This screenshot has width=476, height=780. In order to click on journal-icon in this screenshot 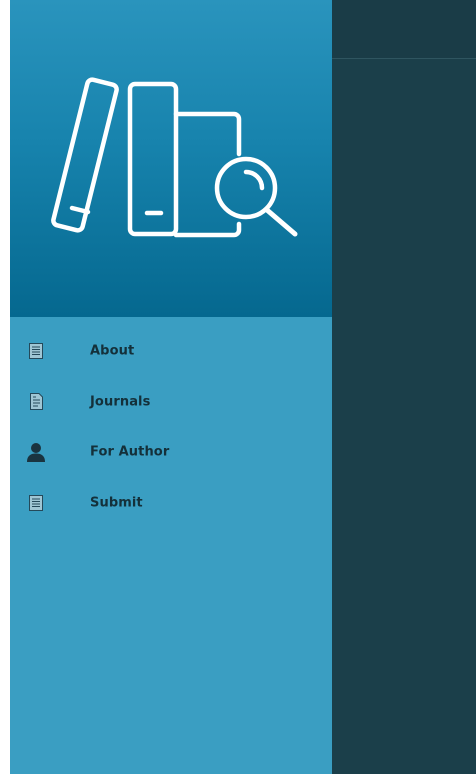, I will do `click(36, 402)`.